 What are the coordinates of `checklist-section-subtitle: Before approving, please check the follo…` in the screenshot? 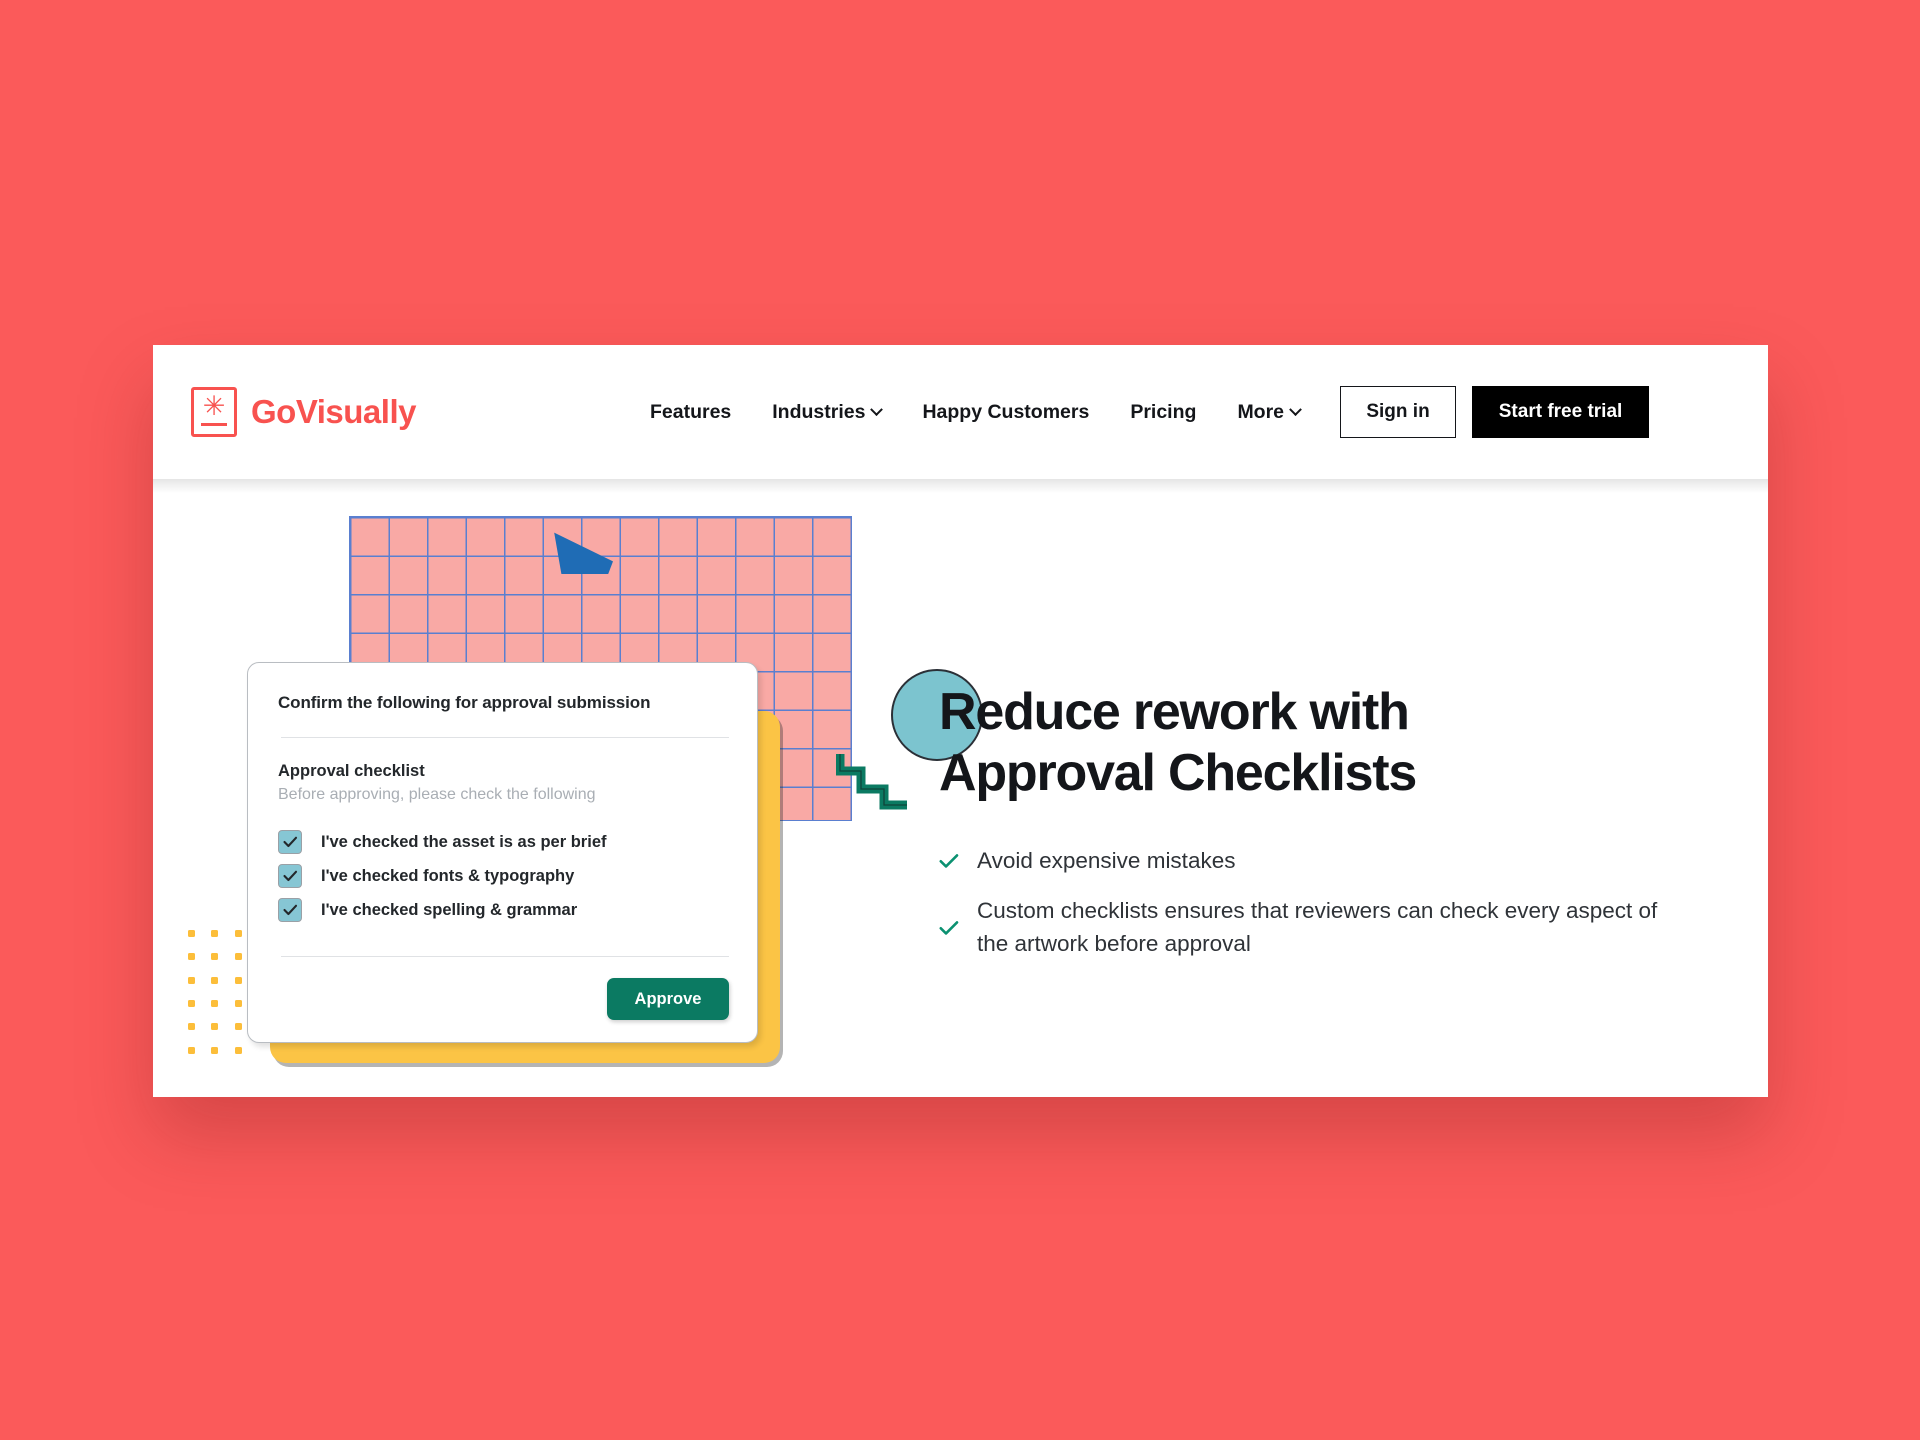 It's located at (437, 795).